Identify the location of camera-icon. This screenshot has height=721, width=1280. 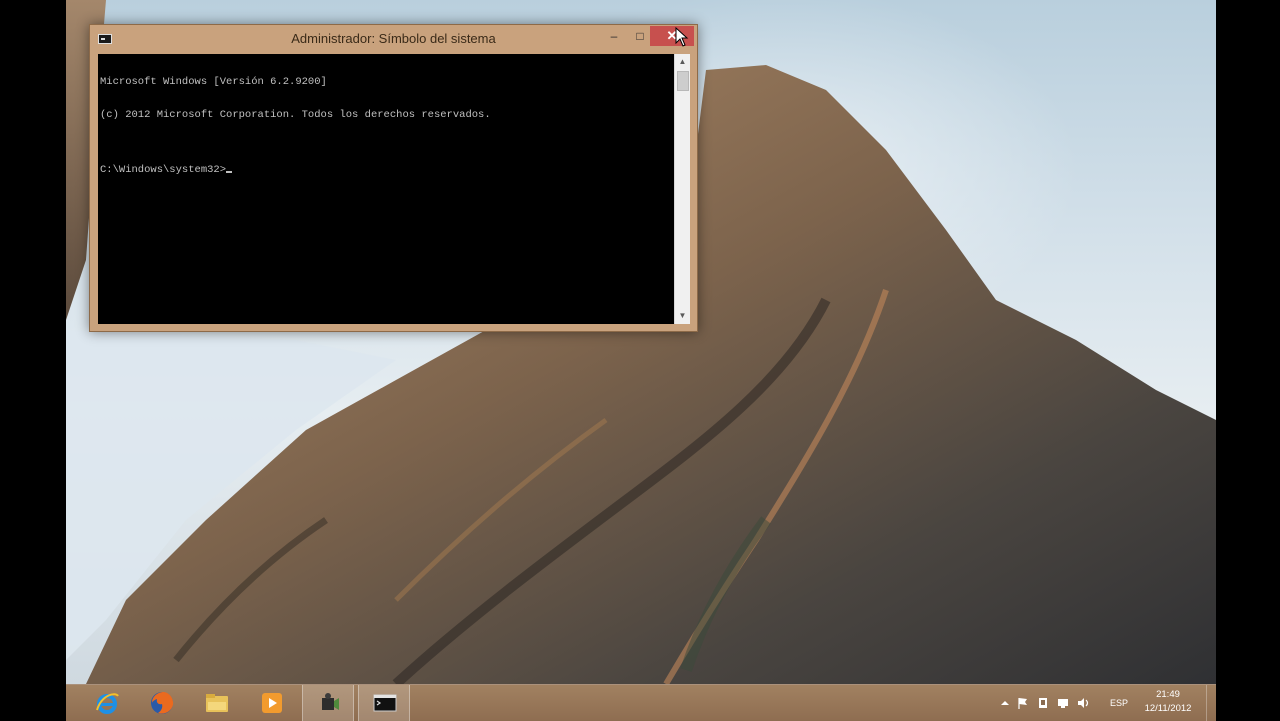
(330, 701).